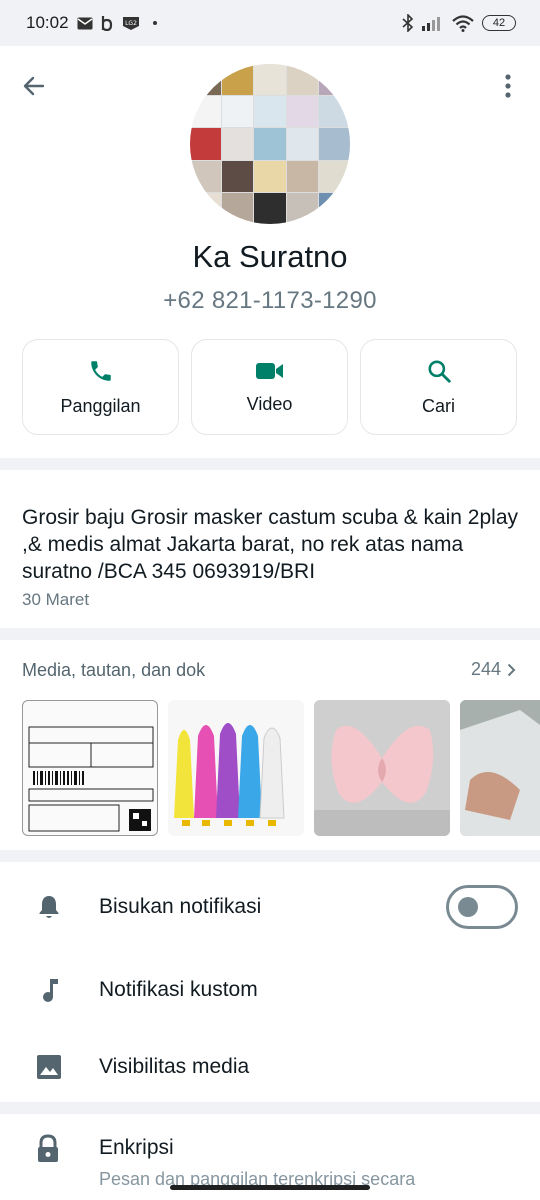 This screenshot has width=540, height=1200. I want to click on media-thumbnails, so click(281, 768).